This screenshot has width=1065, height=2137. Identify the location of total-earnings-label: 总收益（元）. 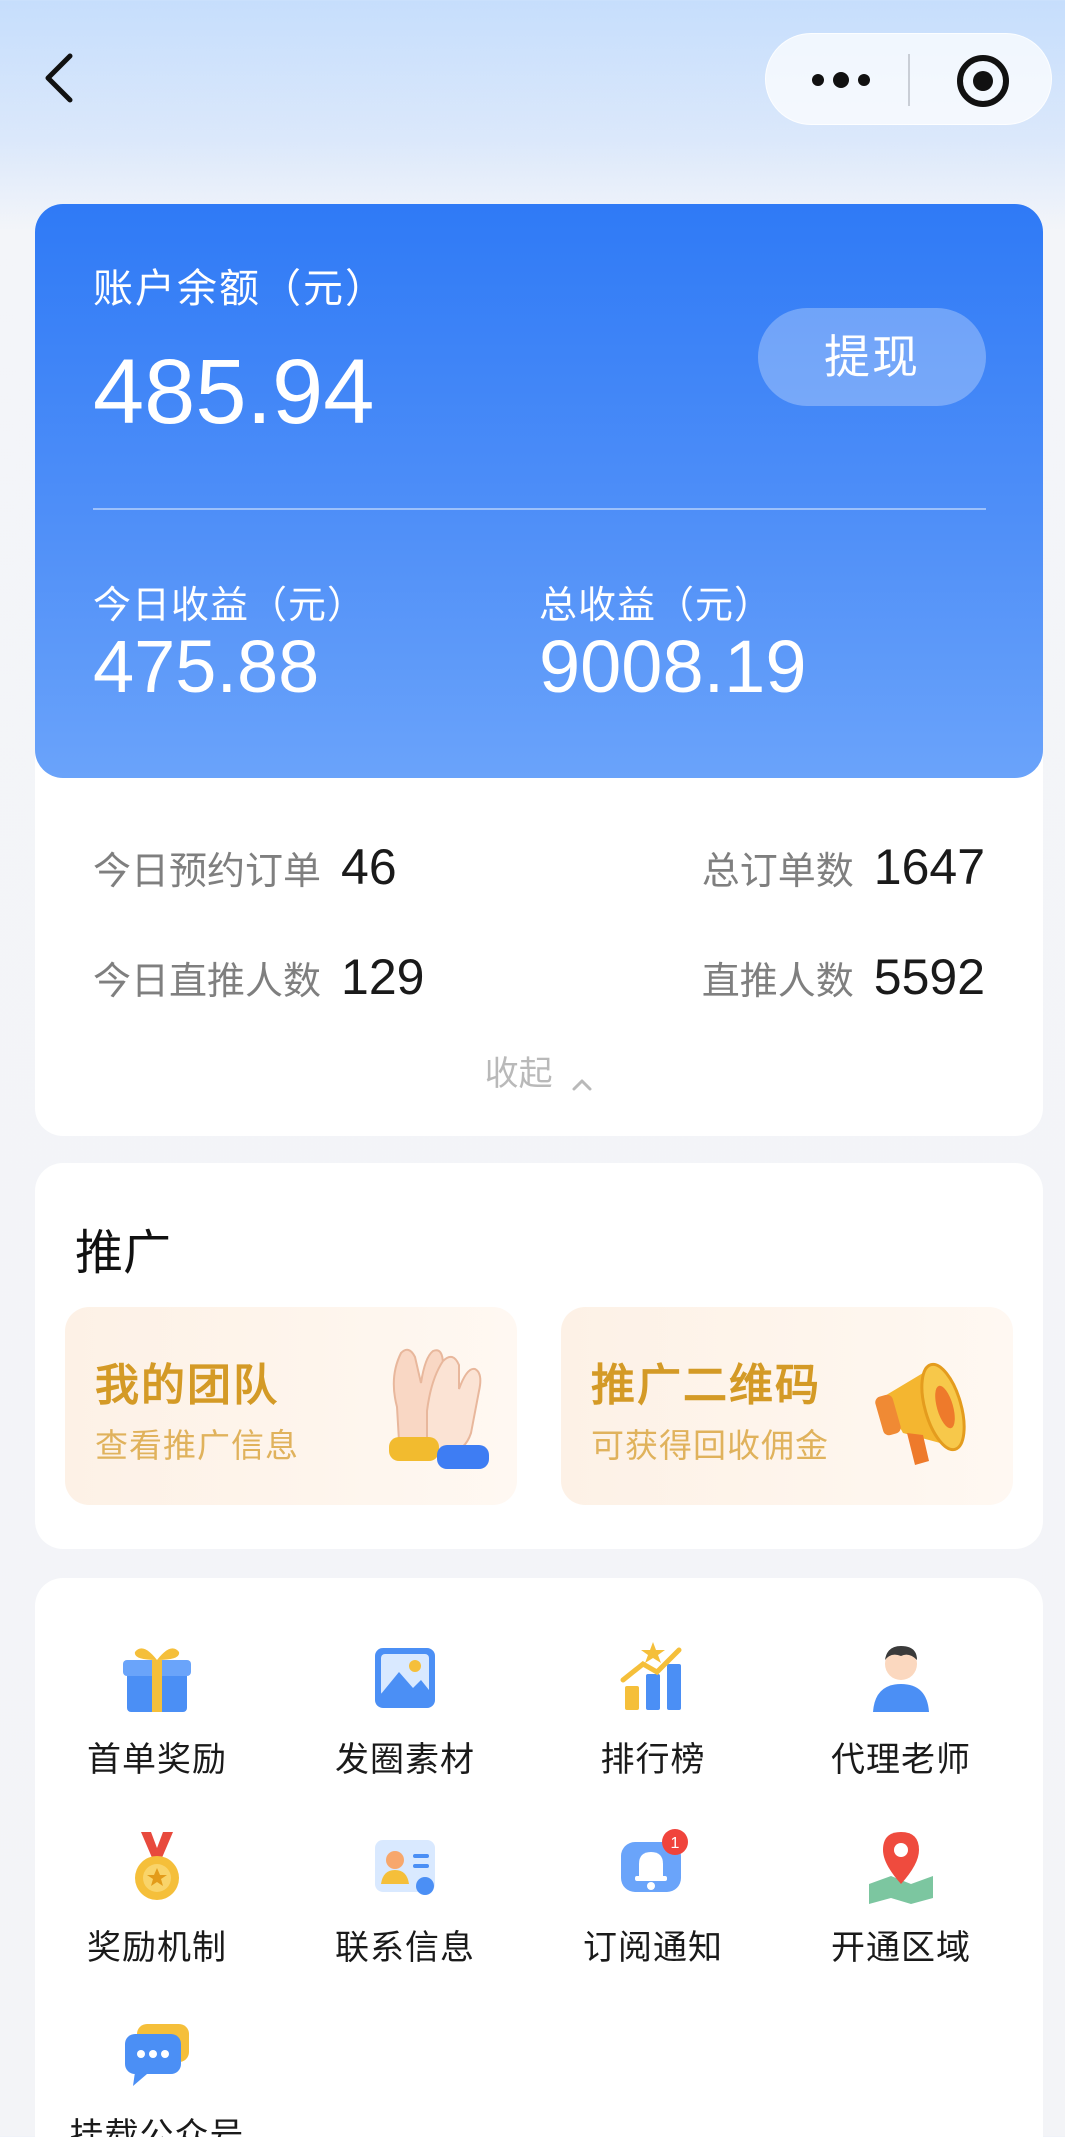
(656, 605).